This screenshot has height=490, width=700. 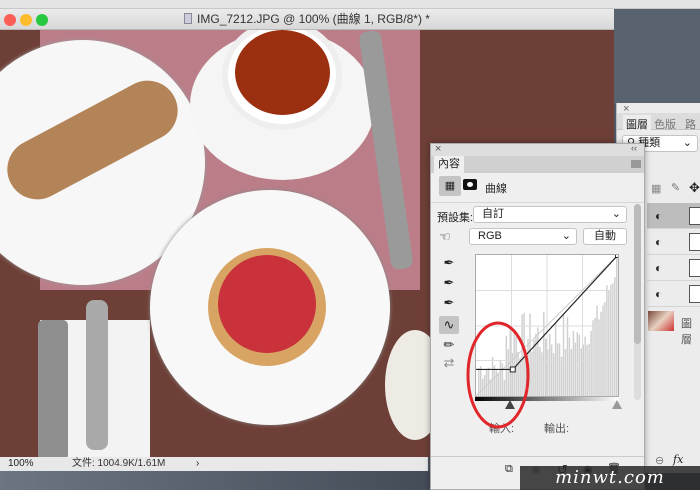 I want to click on workspace-bottom, so click(x=215, y=480).